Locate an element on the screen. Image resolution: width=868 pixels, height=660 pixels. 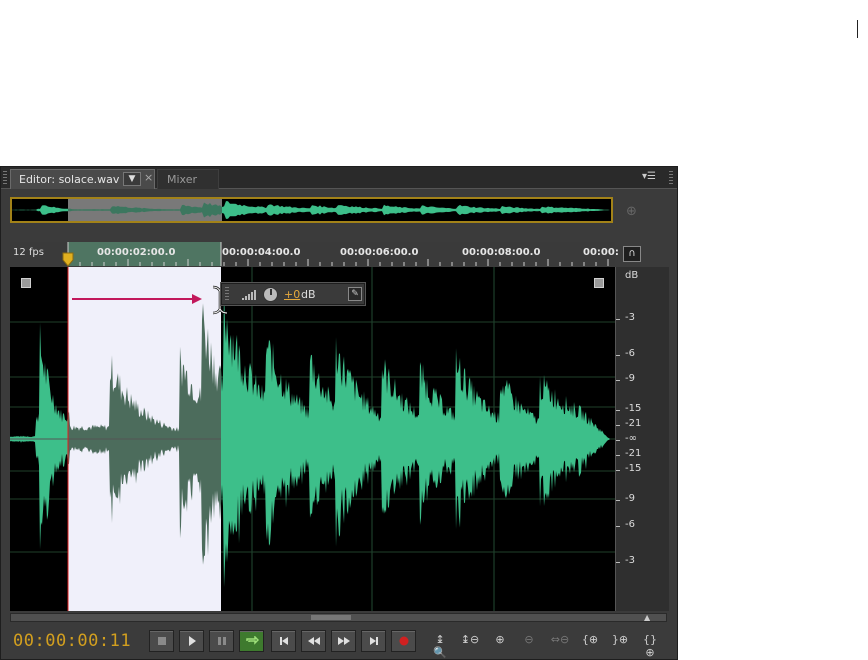
file-dropdown-icon: ▼ is located at coordinates (132, 179).